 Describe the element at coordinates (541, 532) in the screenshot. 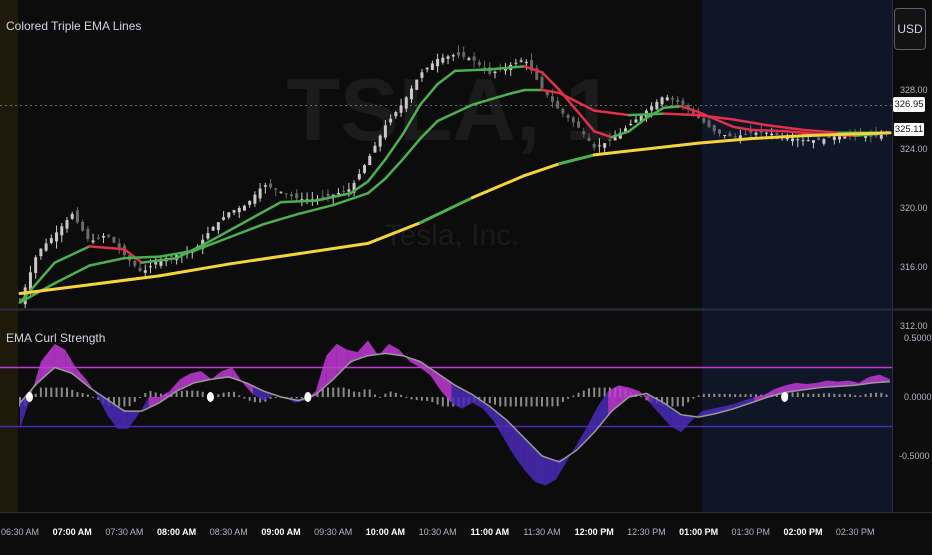

I see `time-tick-label: 11:30 AM` at that location.